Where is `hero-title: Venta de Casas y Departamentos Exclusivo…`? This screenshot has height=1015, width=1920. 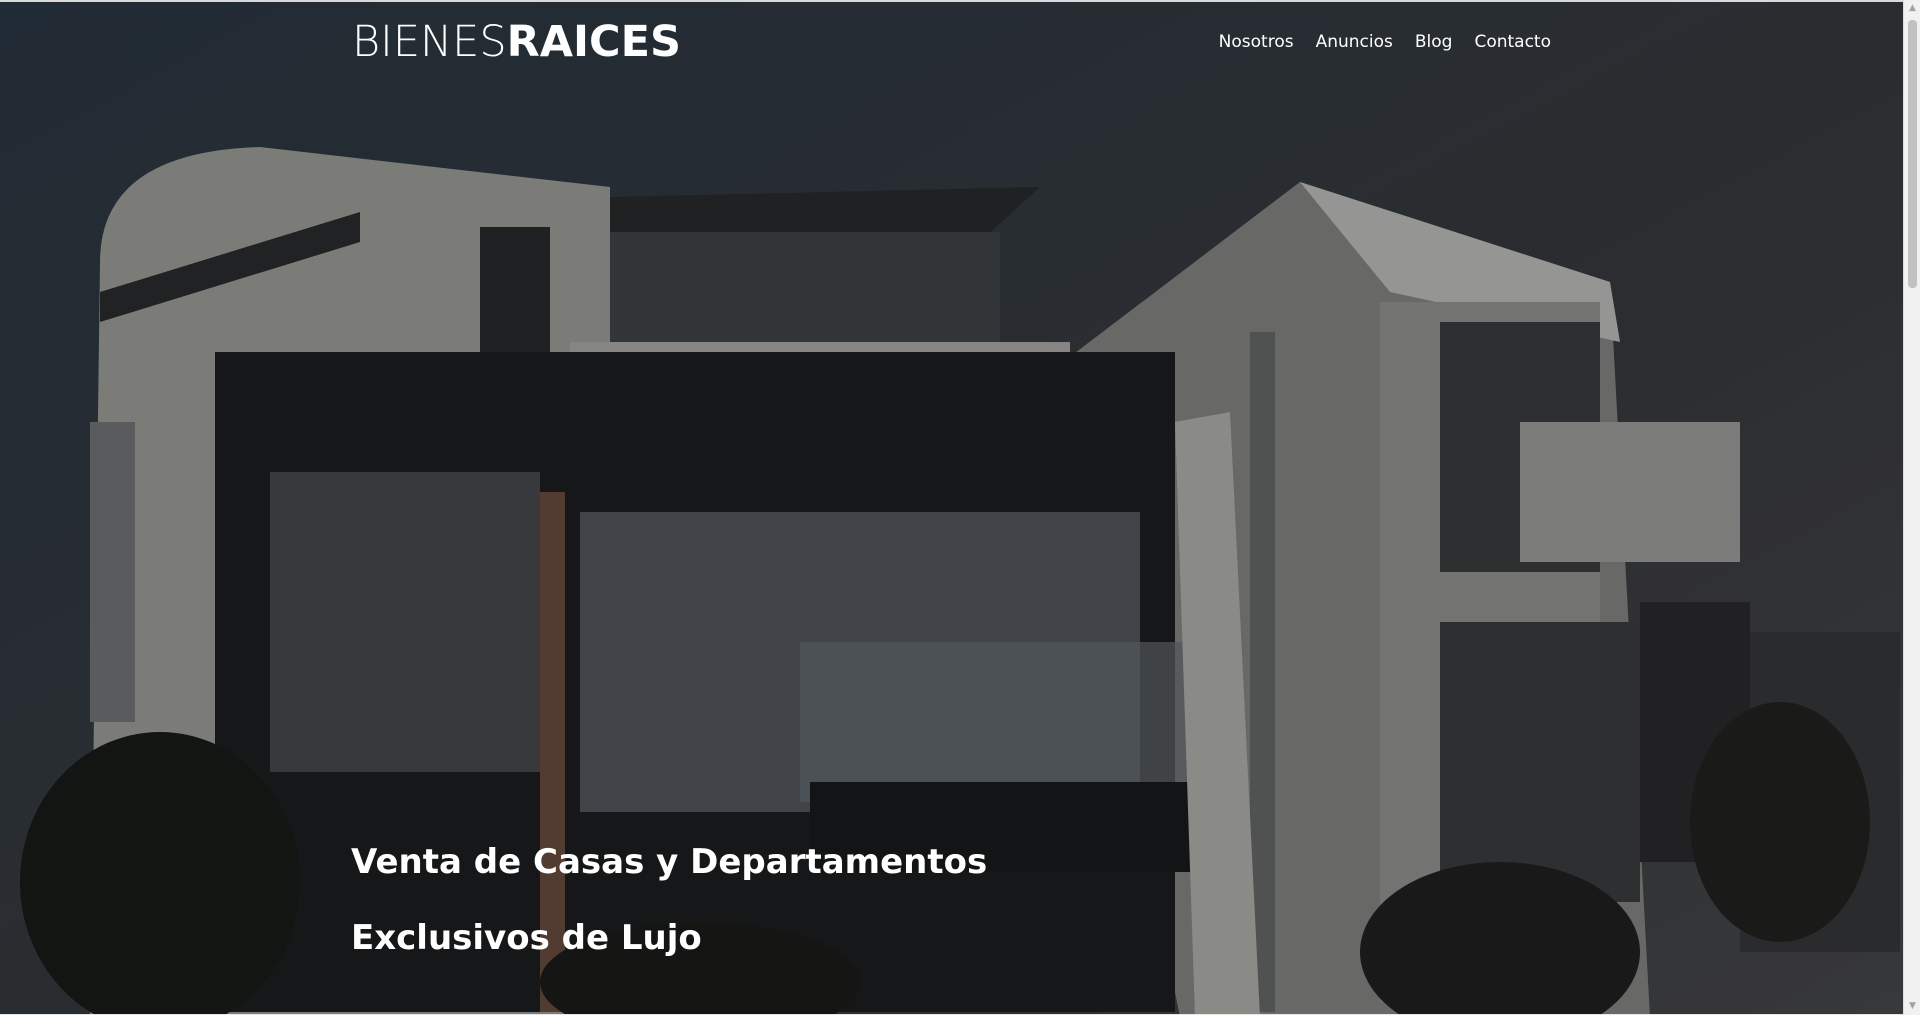 hero-title: Venta de Casas y Departamentos Exclusivo… is located at coordinates (669, 900).